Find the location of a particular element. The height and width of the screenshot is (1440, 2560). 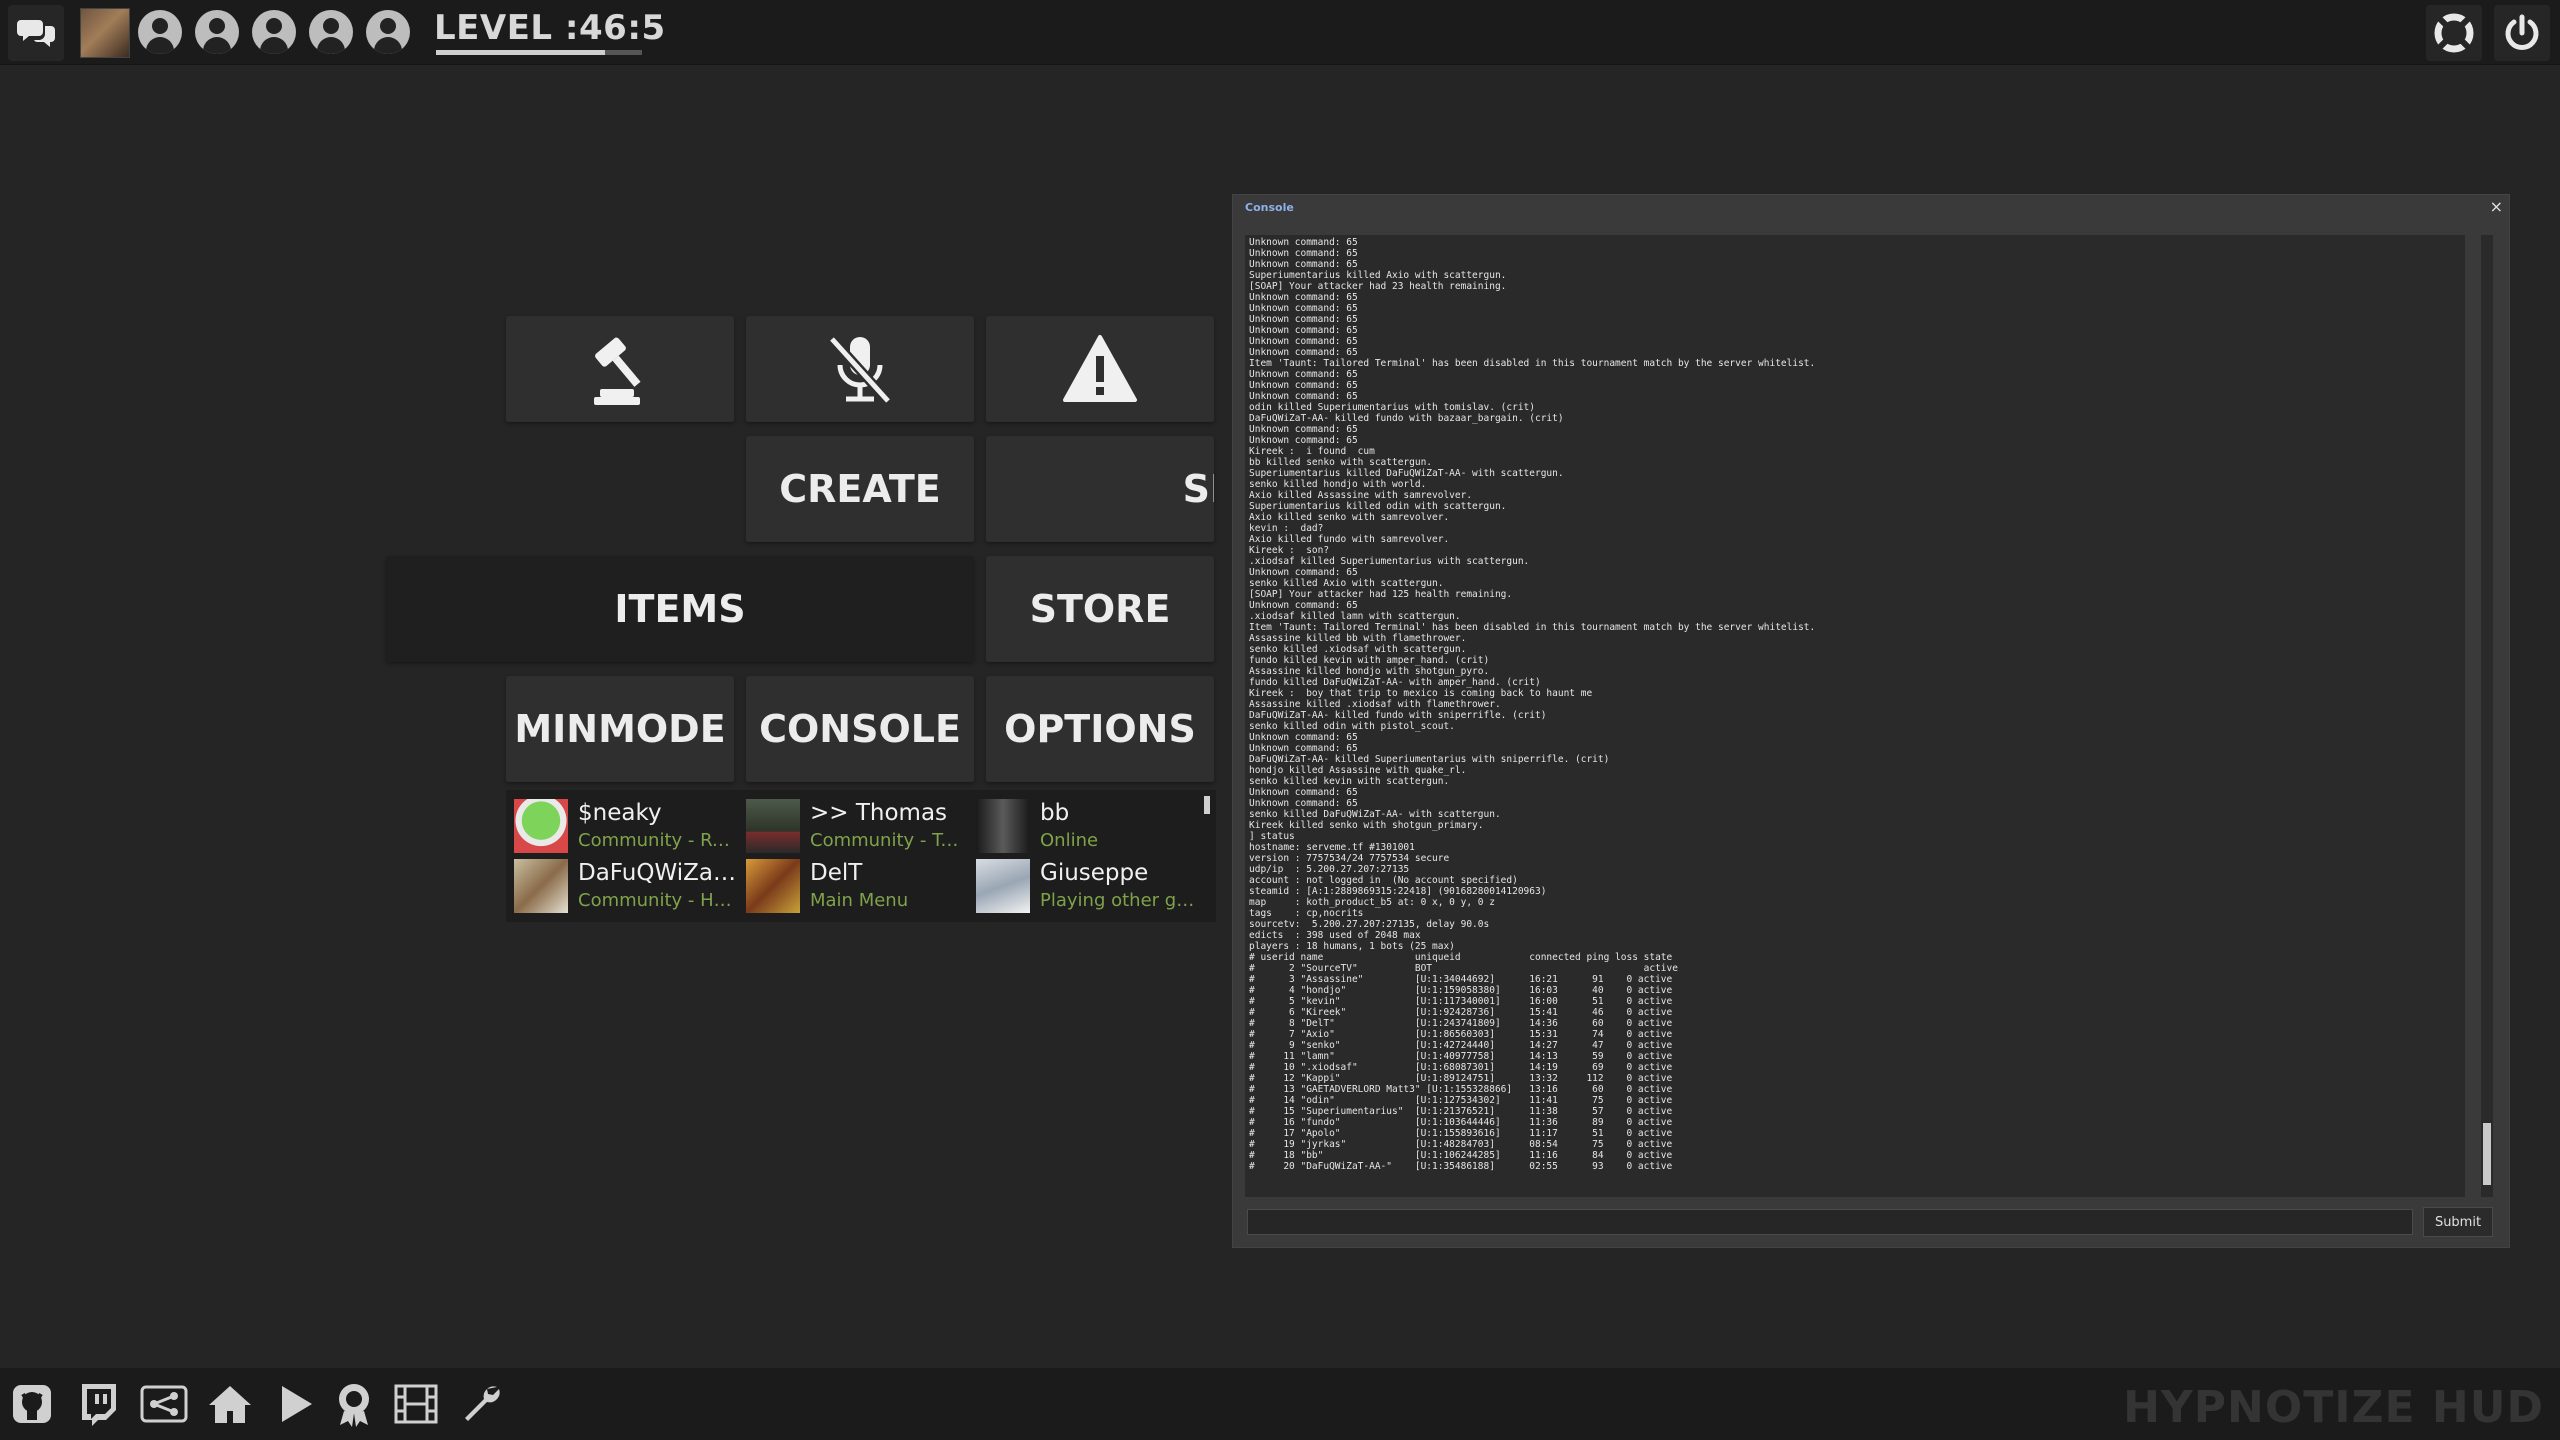

replays-button is located at coordinates (416, 1404).